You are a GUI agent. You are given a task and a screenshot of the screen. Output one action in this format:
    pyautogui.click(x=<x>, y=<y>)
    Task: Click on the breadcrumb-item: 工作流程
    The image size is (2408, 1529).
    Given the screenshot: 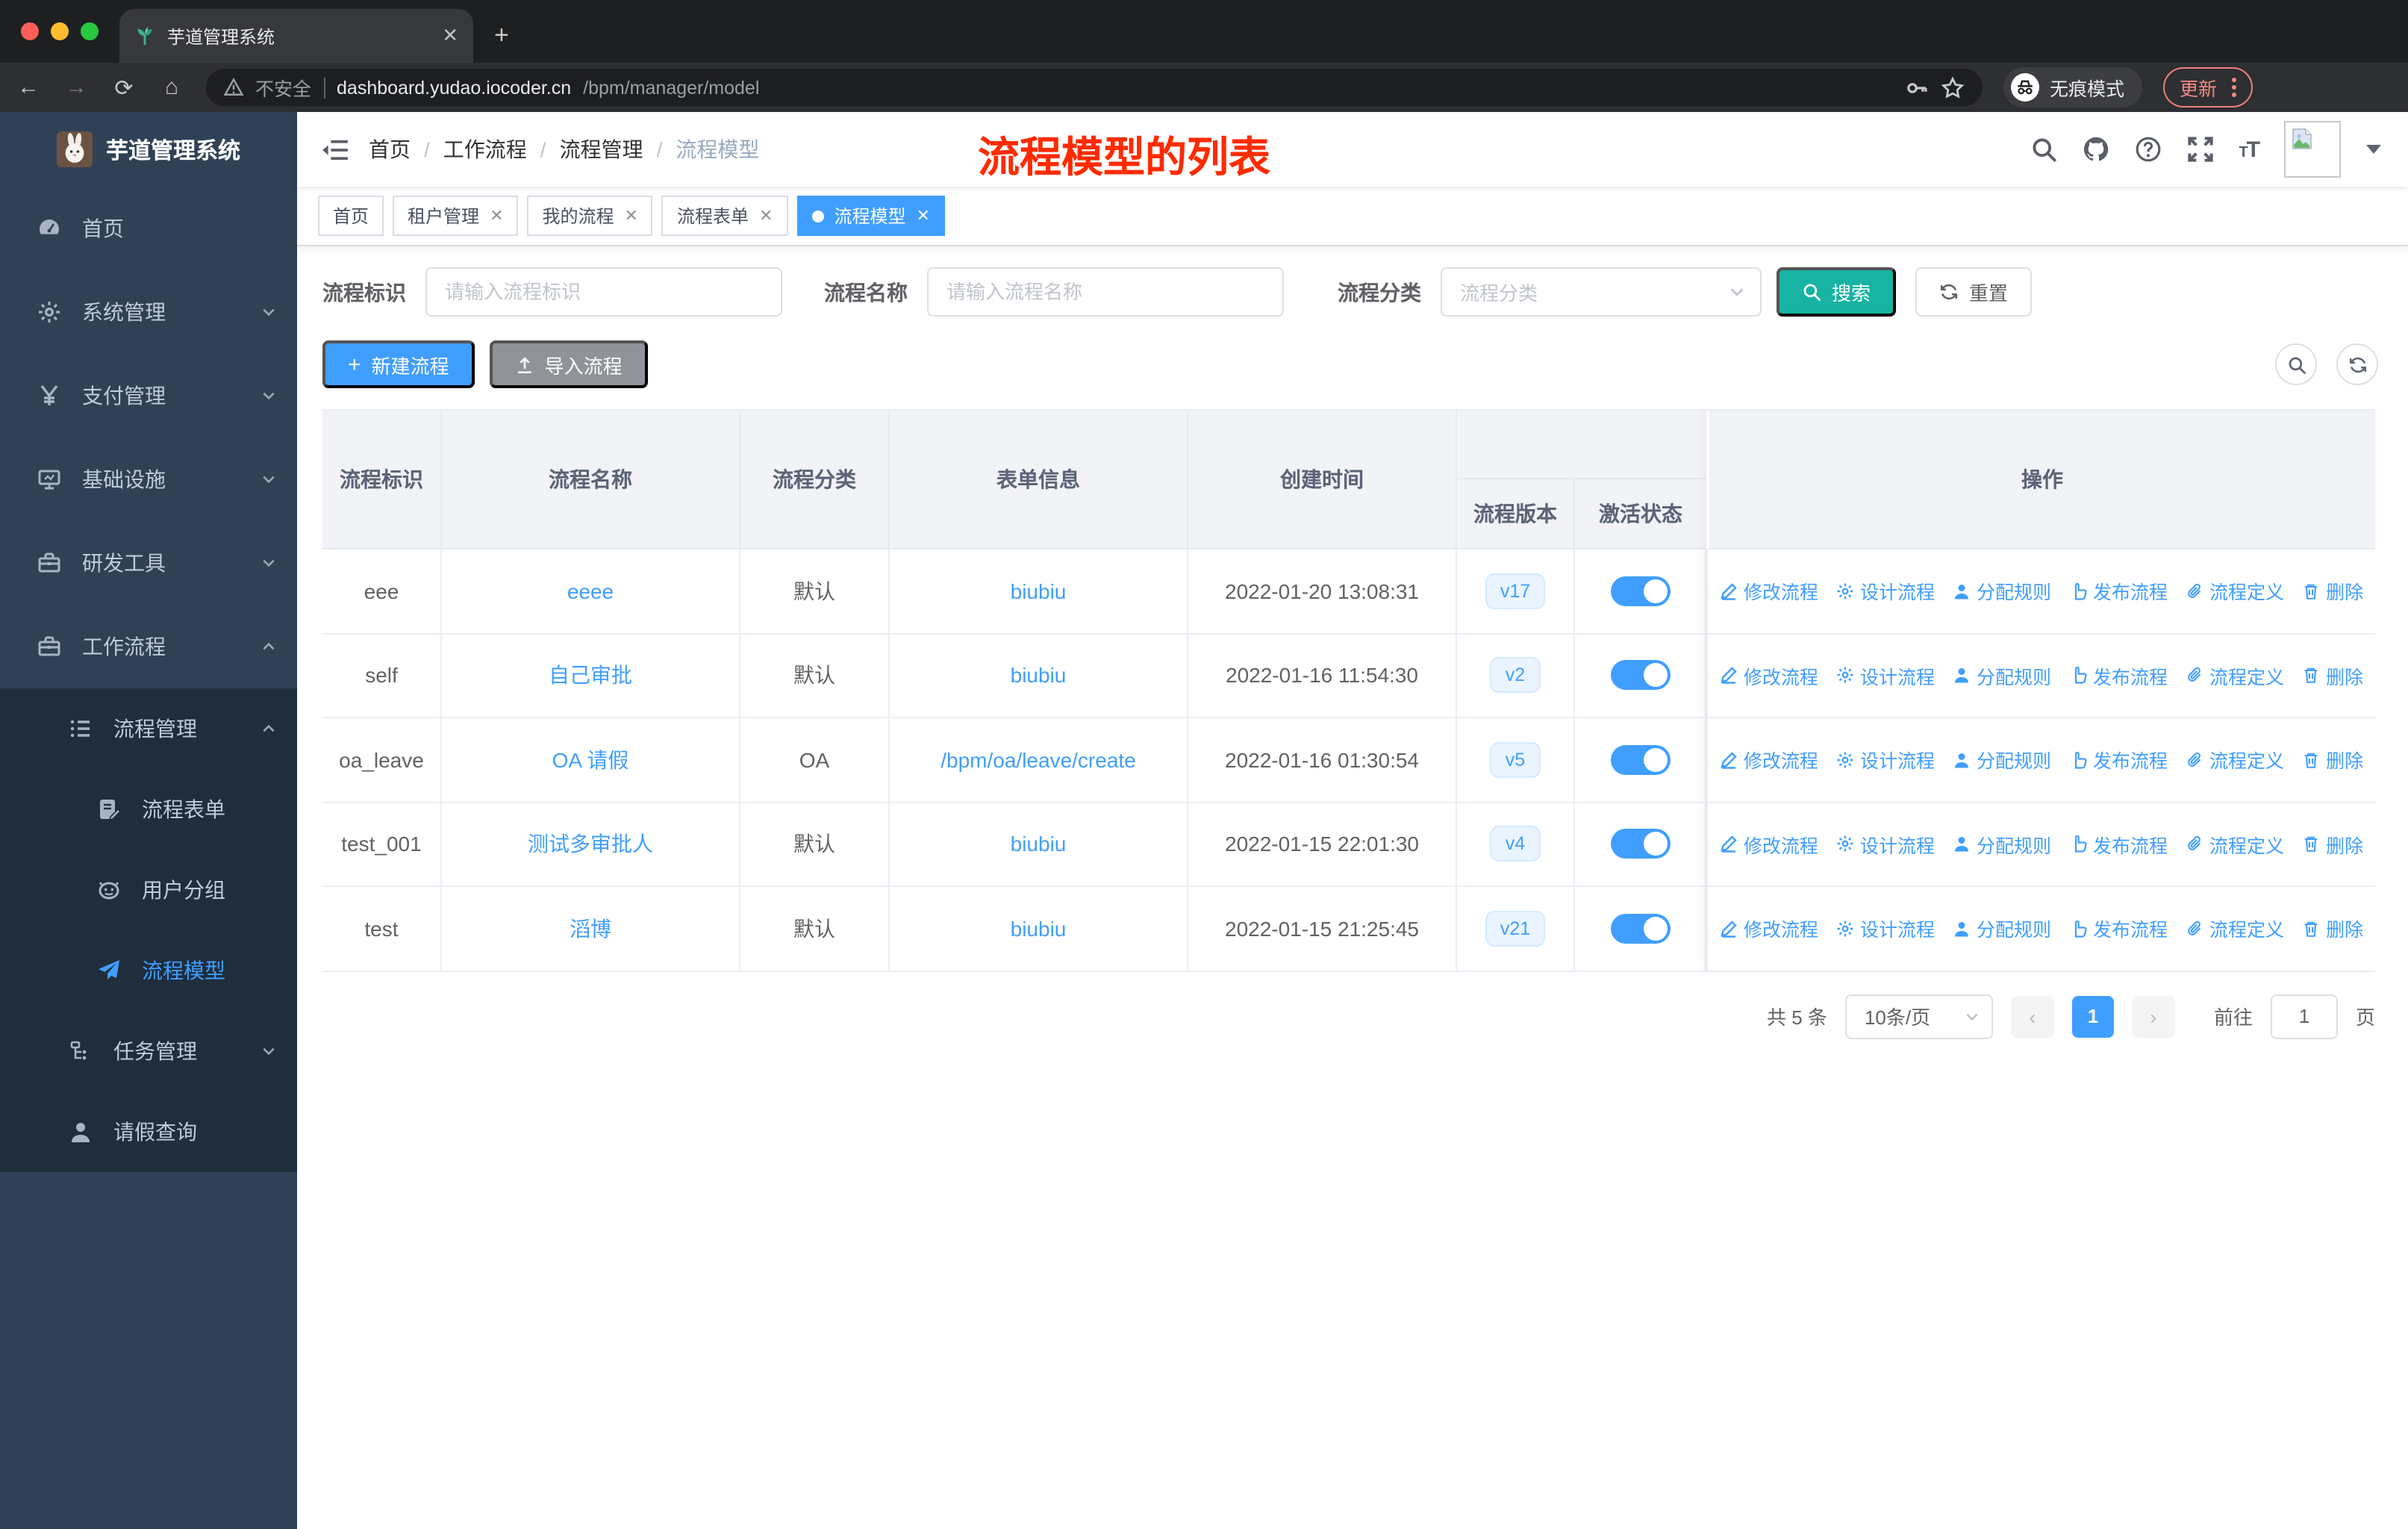 What is the action you would take?
    pyautogui.click(x=485, y=149)
    